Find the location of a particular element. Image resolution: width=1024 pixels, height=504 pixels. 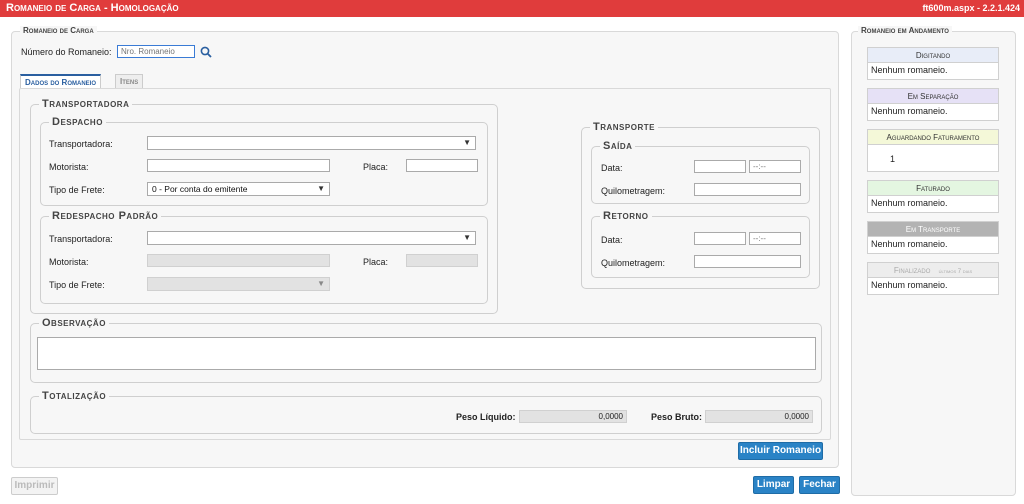

app-title: Romaneio de Carga - Homologação is located at coordinates (92, 8).